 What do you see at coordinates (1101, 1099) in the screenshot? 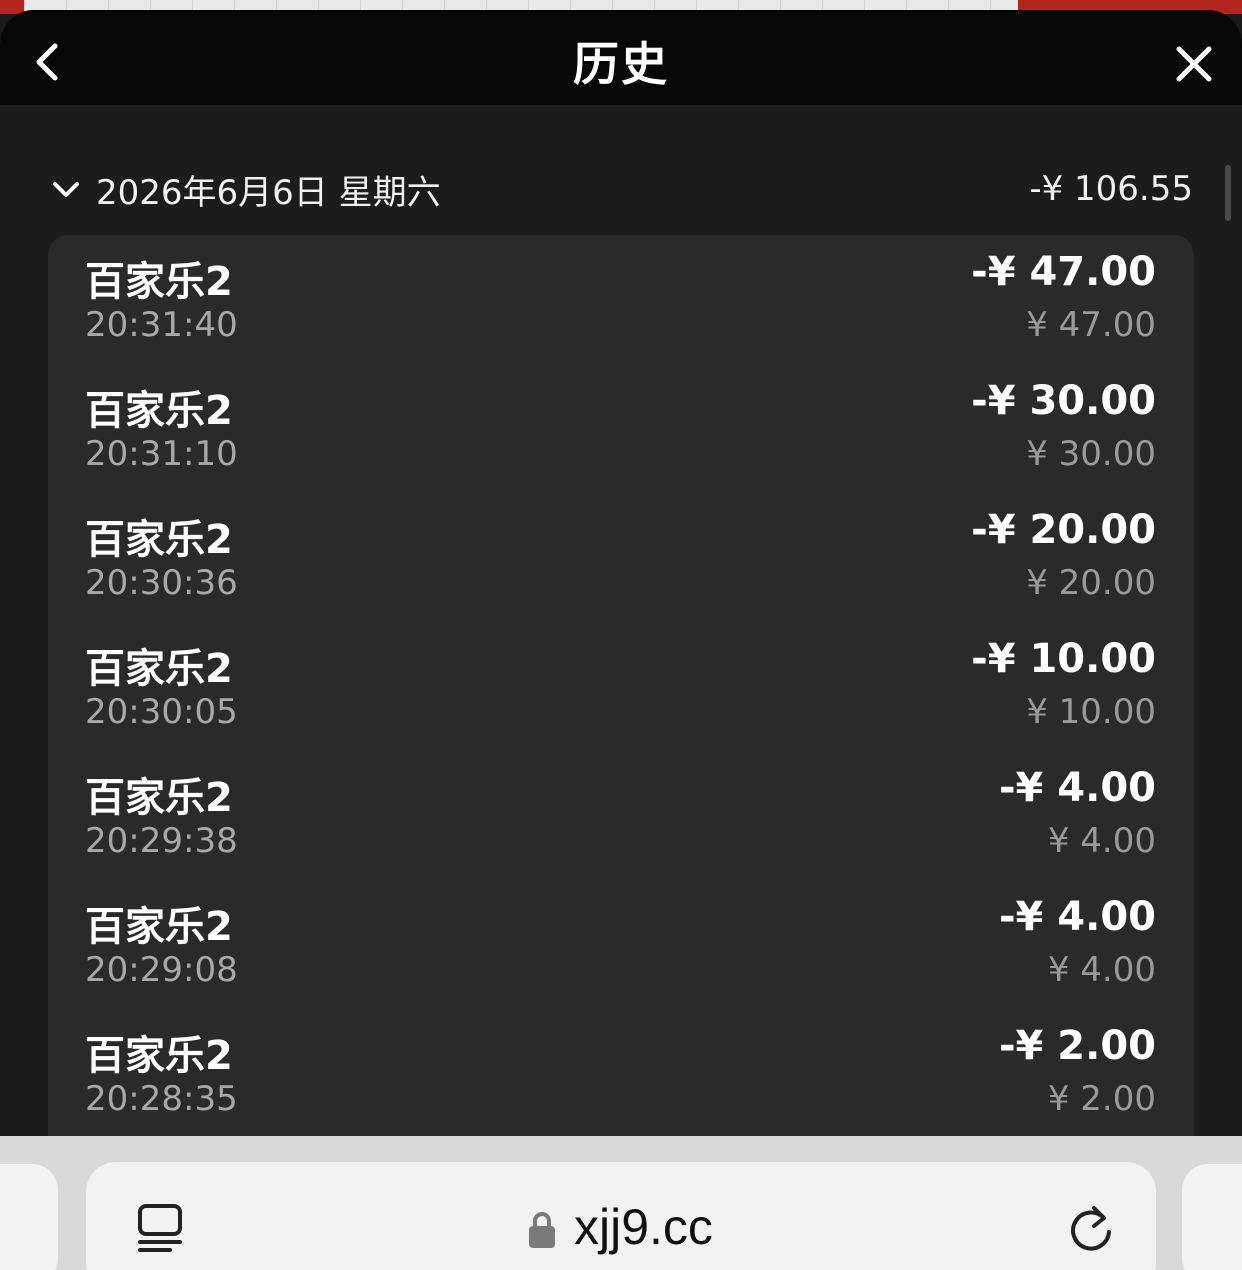
I see `transaction-sub-amount: ¥ 2.00` at bounding box center [1101, 1099].